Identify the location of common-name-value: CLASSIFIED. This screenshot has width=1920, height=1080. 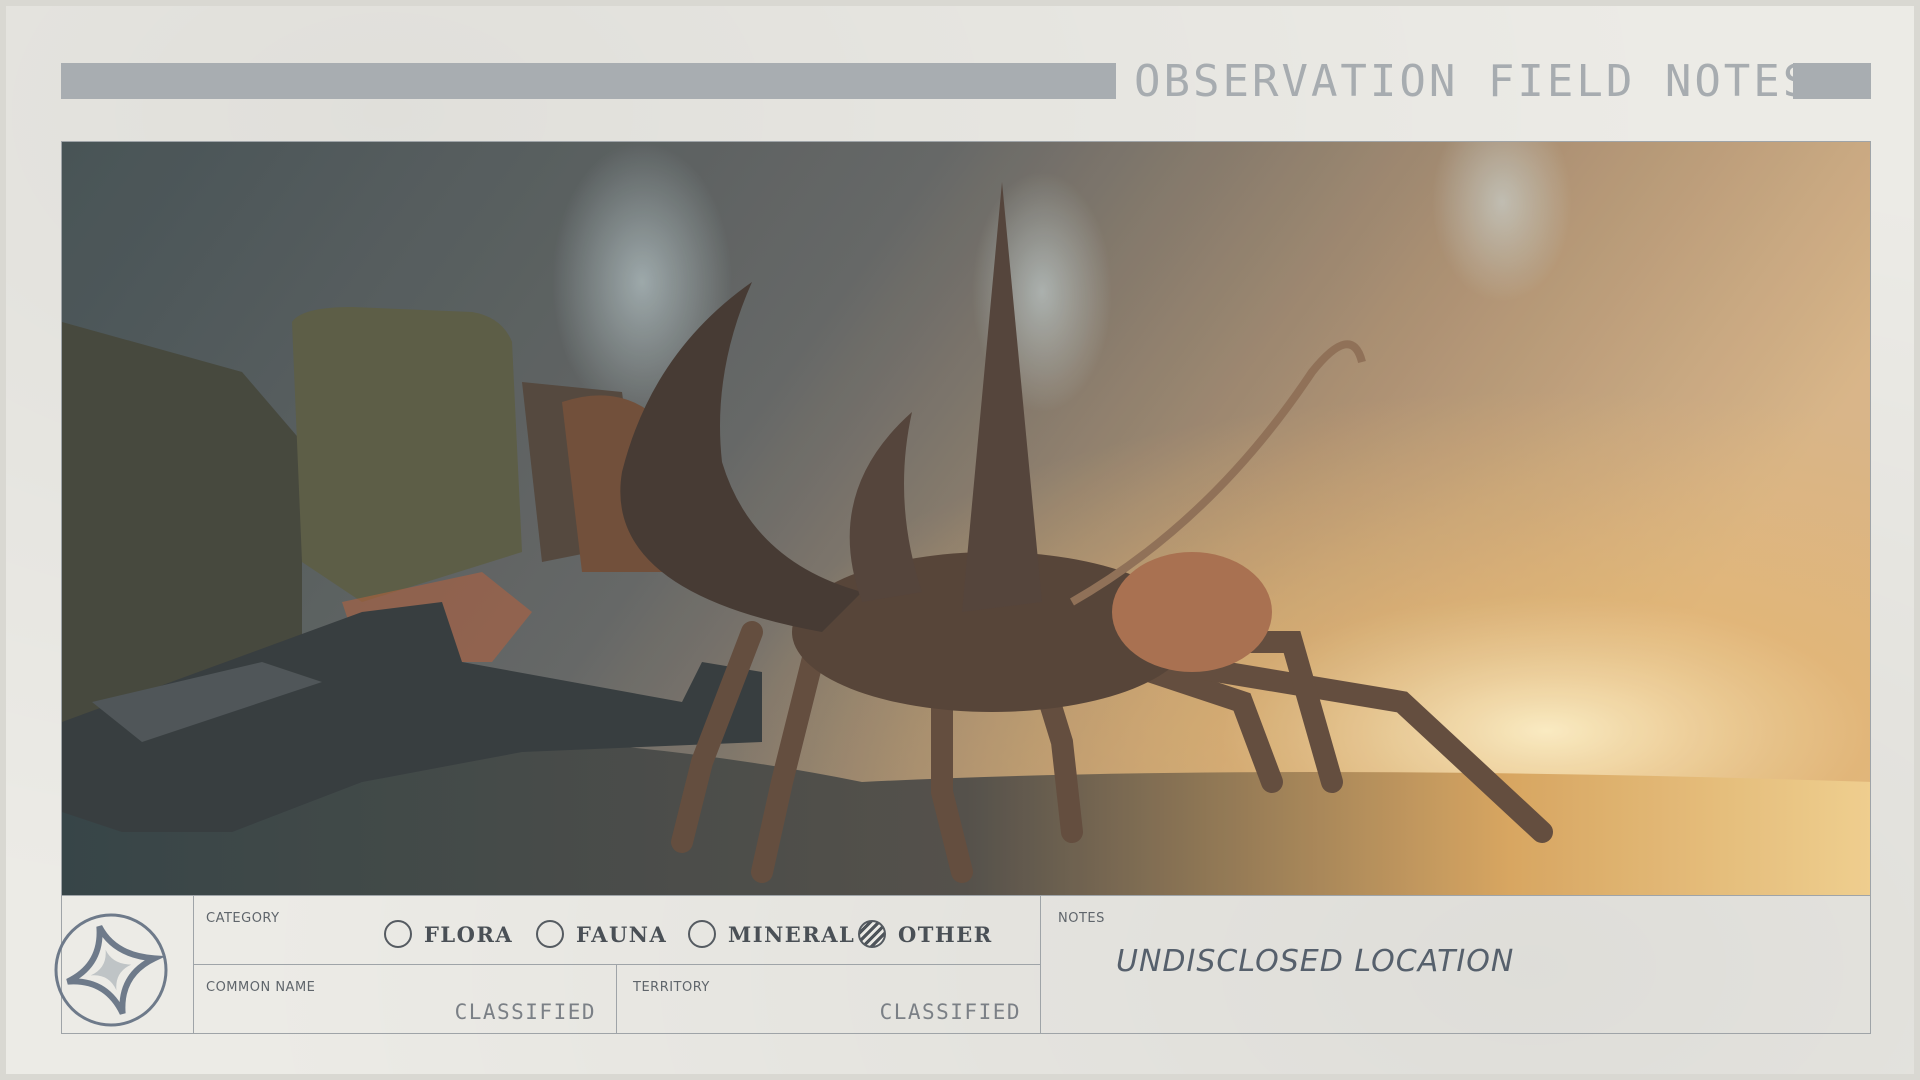
(525, 1012).